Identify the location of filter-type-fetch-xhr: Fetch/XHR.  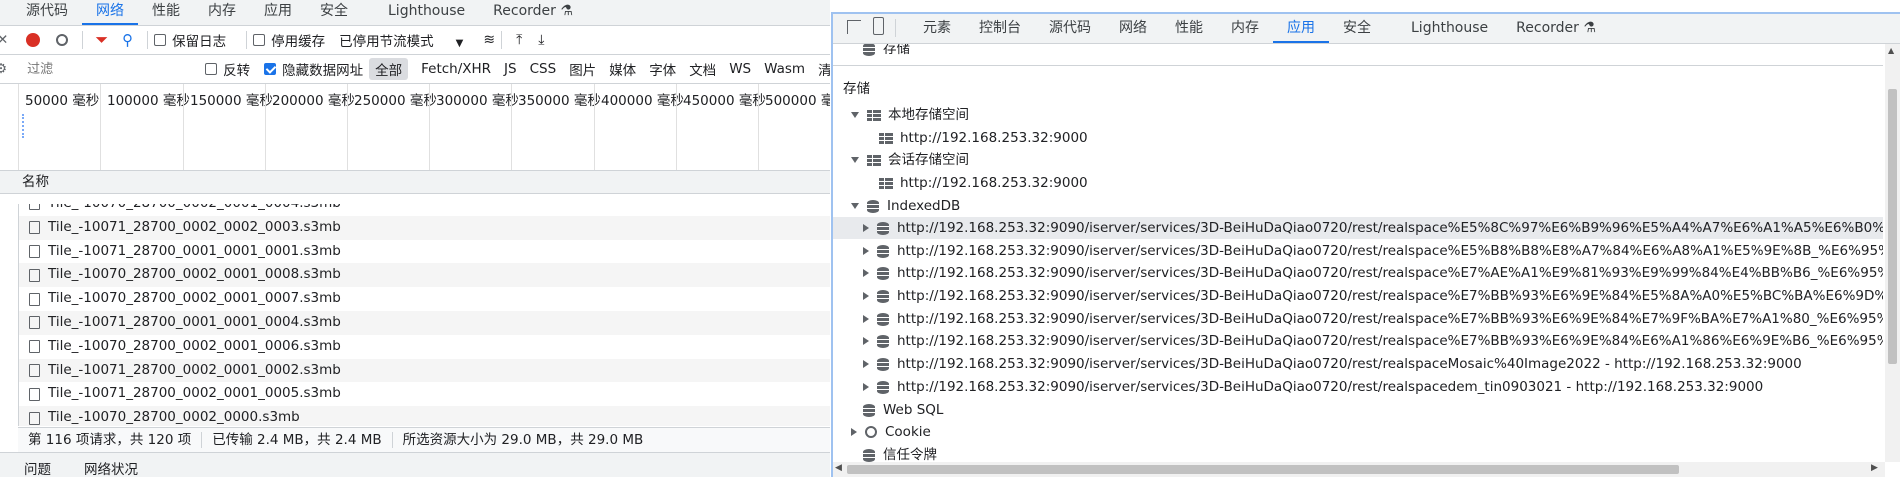
(456, 69).